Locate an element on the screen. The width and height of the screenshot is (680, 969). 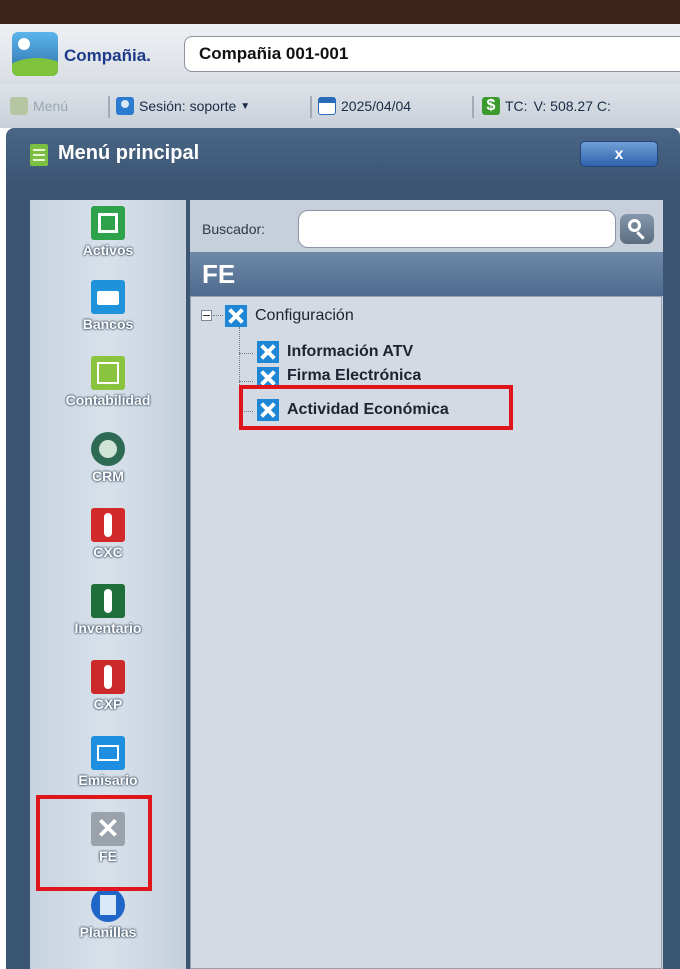
sidebar-item-bancos: Bancos is located at coordinates (108, 306).